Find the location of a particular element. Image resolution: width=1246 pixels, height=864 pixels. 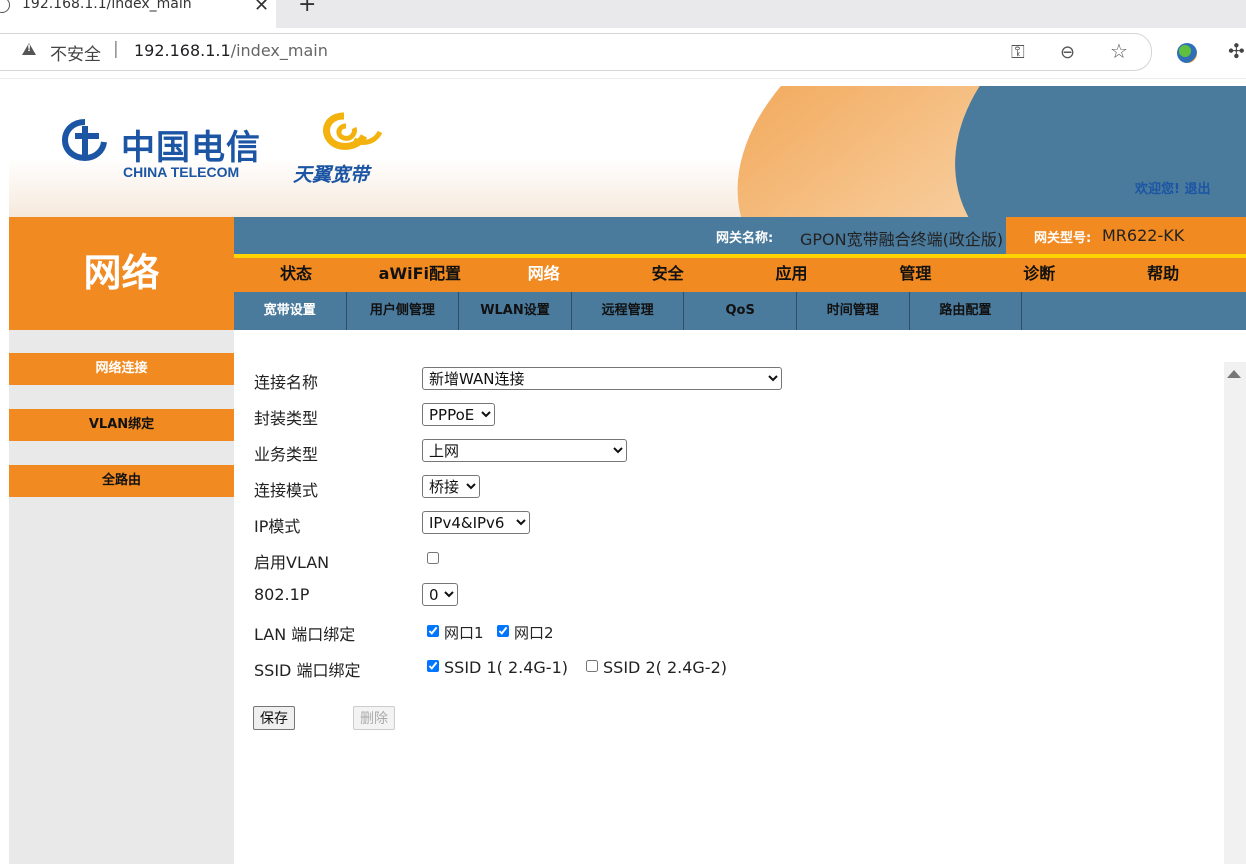

ssid1-checkbox is located at coordinates (433, 666).